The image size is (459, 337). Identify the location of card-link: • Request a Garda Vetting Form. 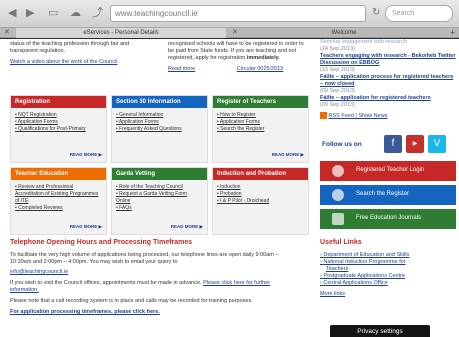
(159, 194).